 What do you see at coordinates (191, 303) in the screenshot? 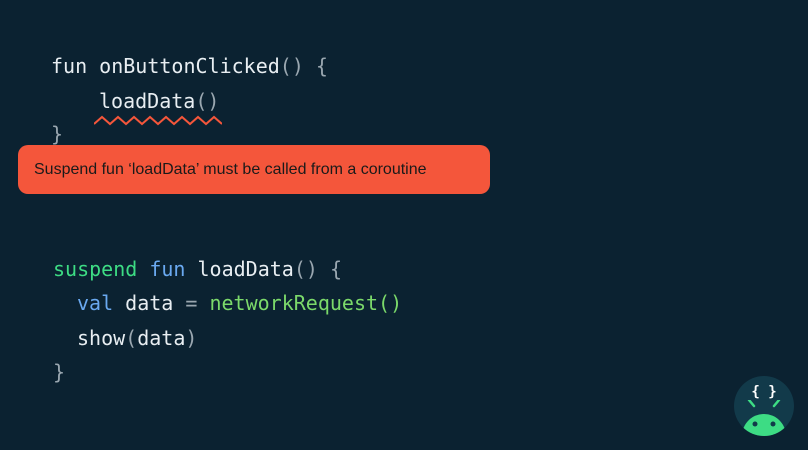
I see `equals-sign: =` at bounding box center [191, 303].